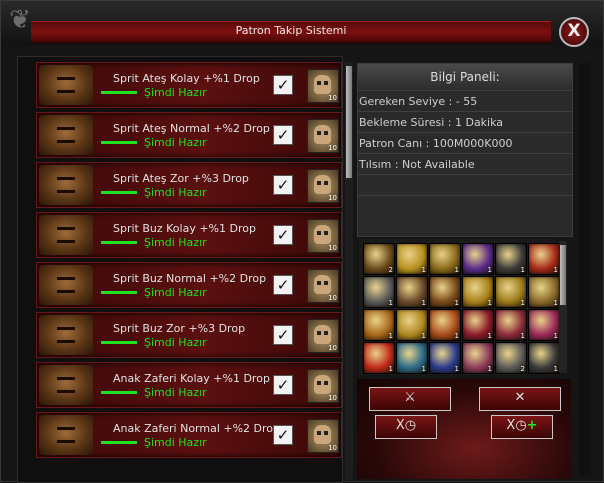 The height and width of the screenshot is (483, 604). What do you see at coordinates (511, 292) in the screenshot?
I see `gold-shards-icon: 1` at bounding box center [511, 292].